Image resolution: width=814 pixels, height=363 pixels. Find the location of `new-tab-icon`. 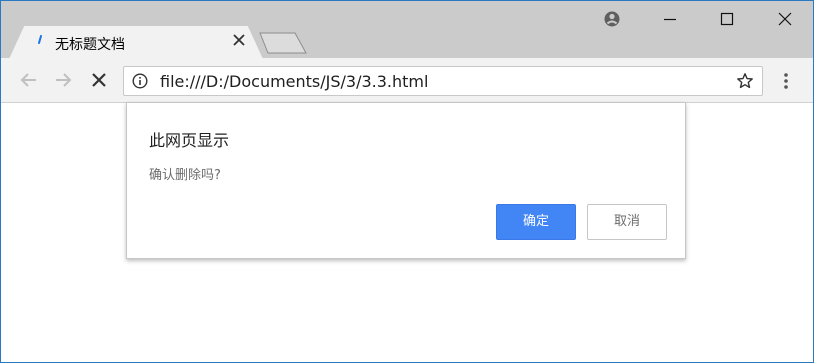

new-tab-icon is located at coordinates (283, 43).